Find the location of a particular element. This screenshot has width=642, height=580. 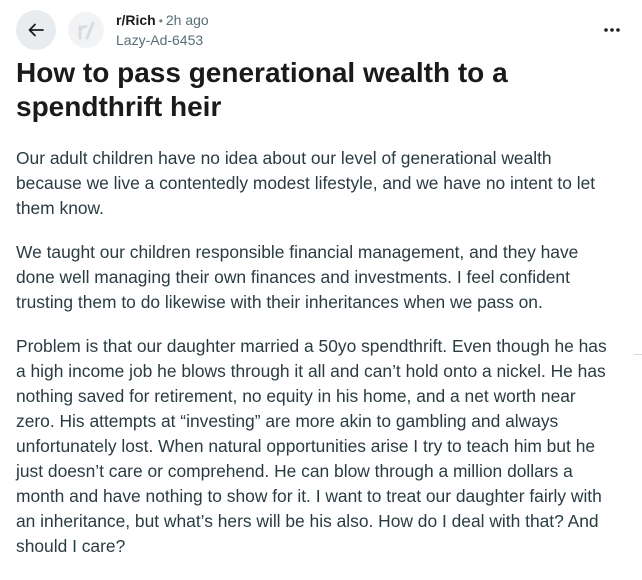

post-time: 2h ago is located at coordinates (187, 20).